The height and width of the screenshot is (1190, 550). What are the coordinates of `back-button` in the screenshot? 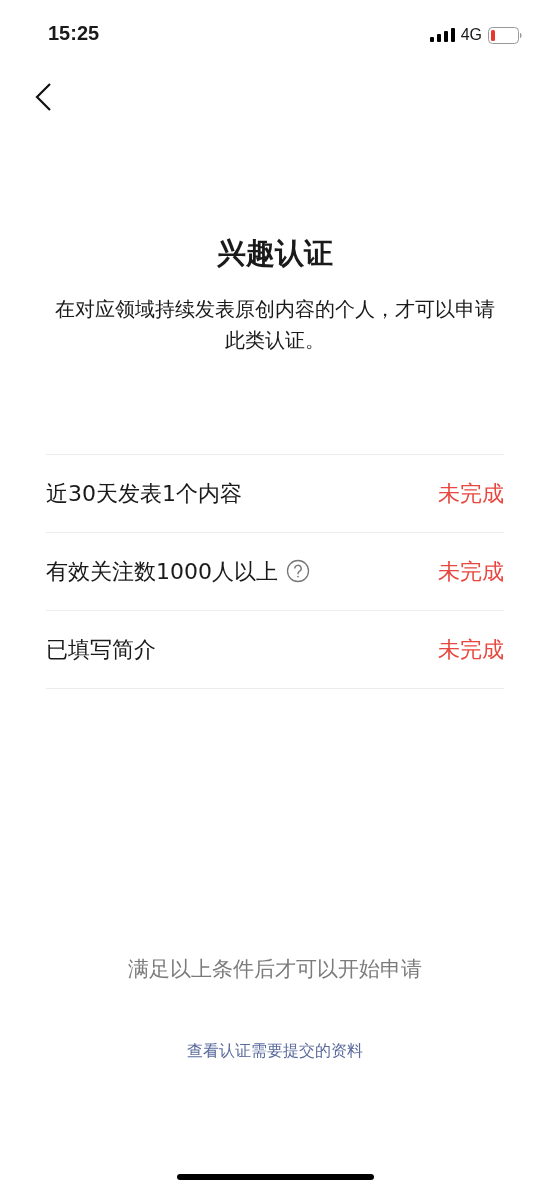 It's located at (44, 97).